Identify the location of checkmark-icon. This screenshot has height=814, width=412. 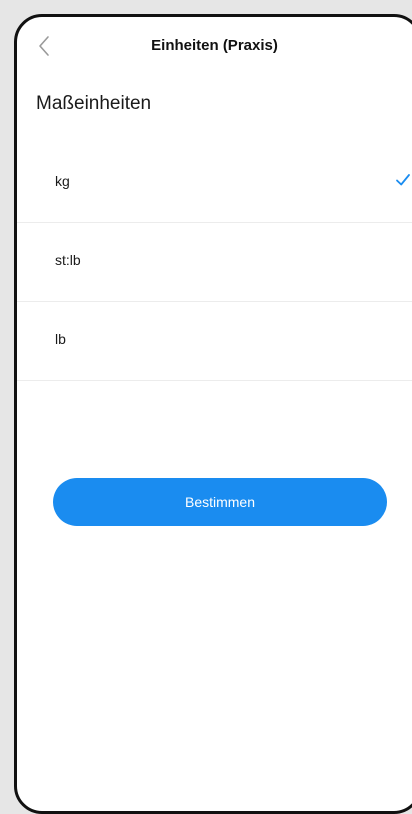
(403, 180).